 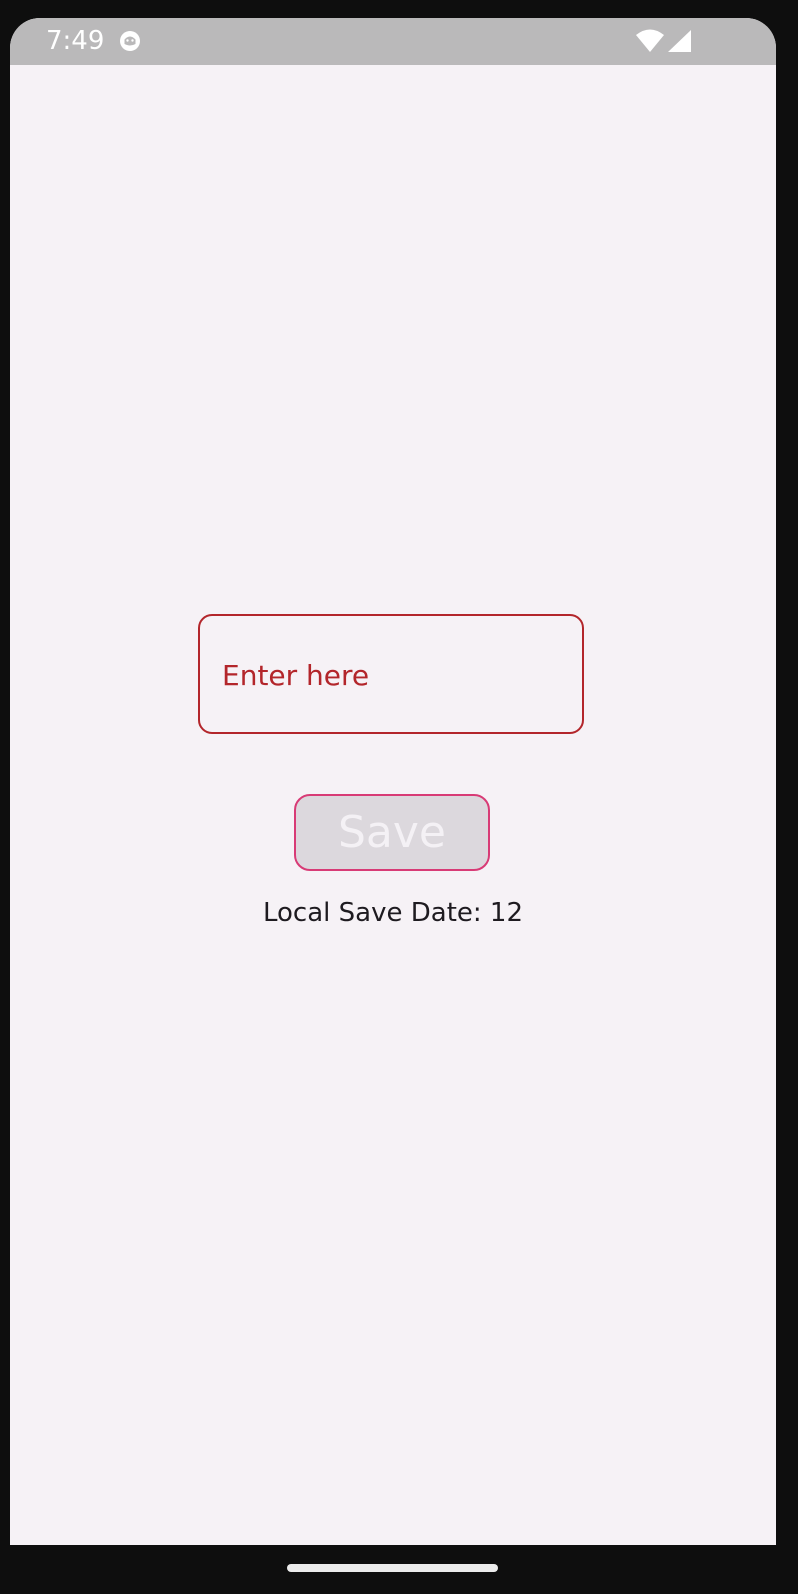 I want to click on text-entry-field, so click(x=391, y=674).